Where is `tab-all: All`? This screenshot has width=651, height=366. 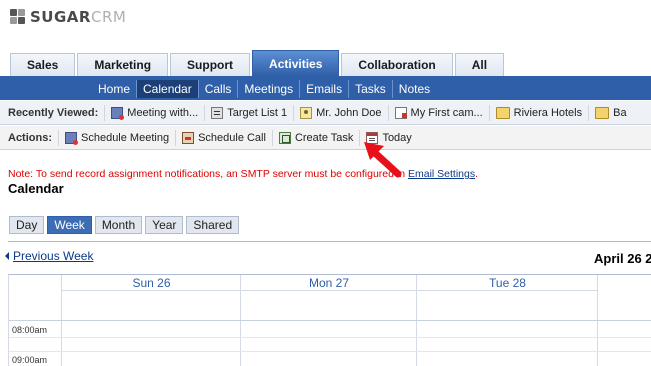
tab-all: All is located at coordinates (479, 64).